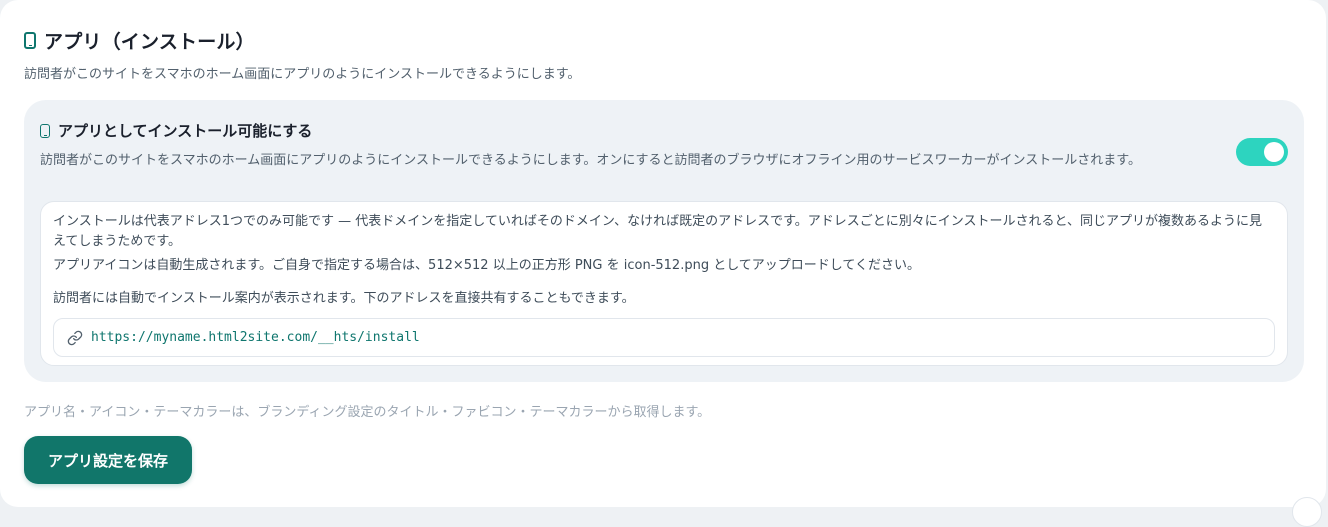 This screenshot has height=527, width=1328. I want to click on section-title: アプリ（インストール）, so click(149, 42).